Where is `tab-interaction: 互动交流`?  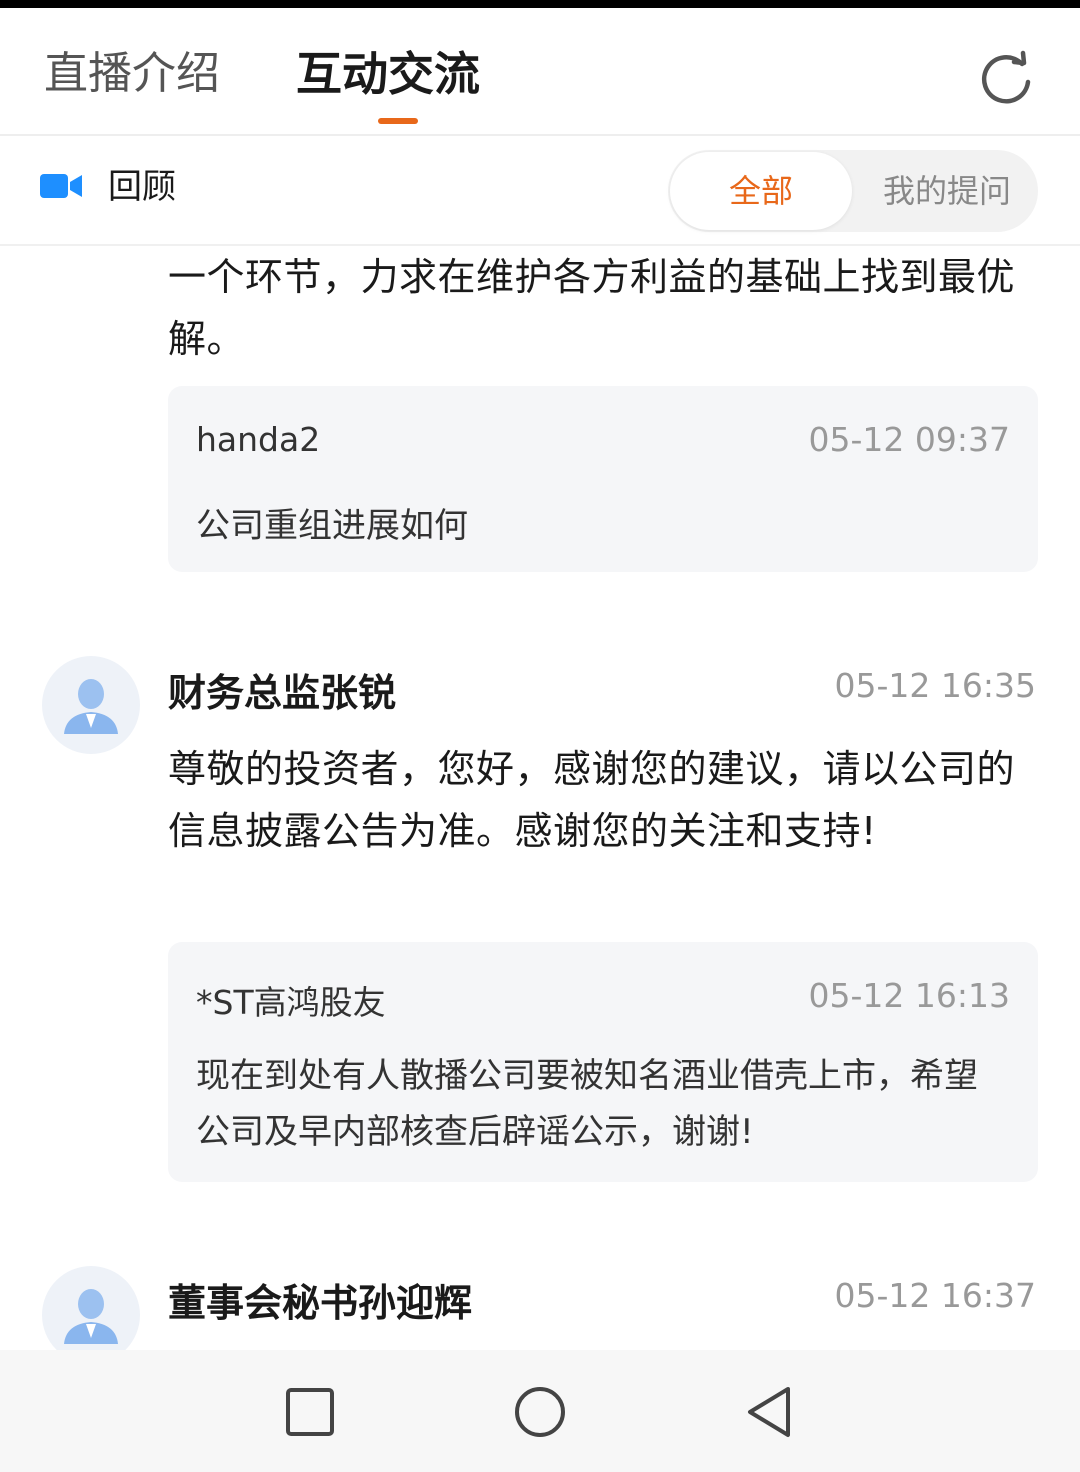
tab-interaction: 互动交流 is located at coordinates (388, 74).